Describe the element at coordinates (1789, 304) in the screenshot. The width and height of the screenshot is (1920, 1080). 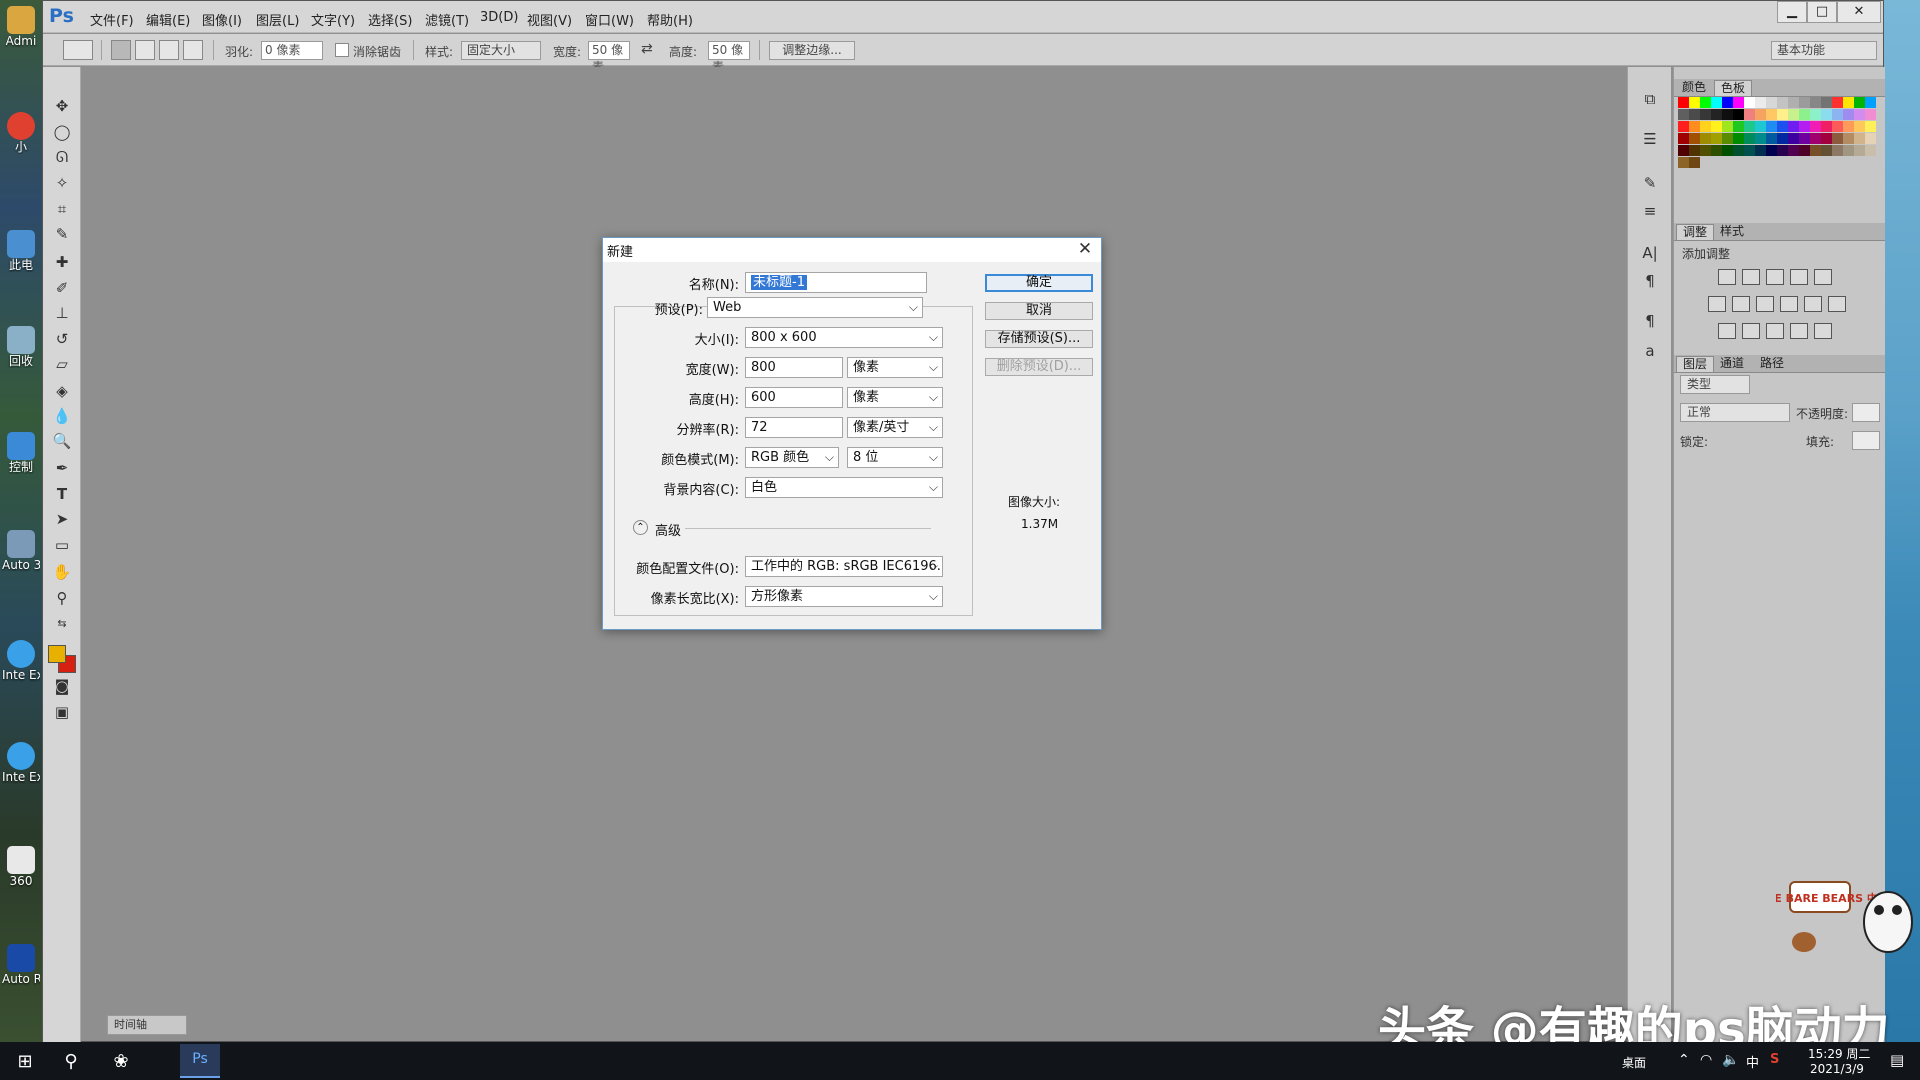
I see `photo-filter-icon` at that location.